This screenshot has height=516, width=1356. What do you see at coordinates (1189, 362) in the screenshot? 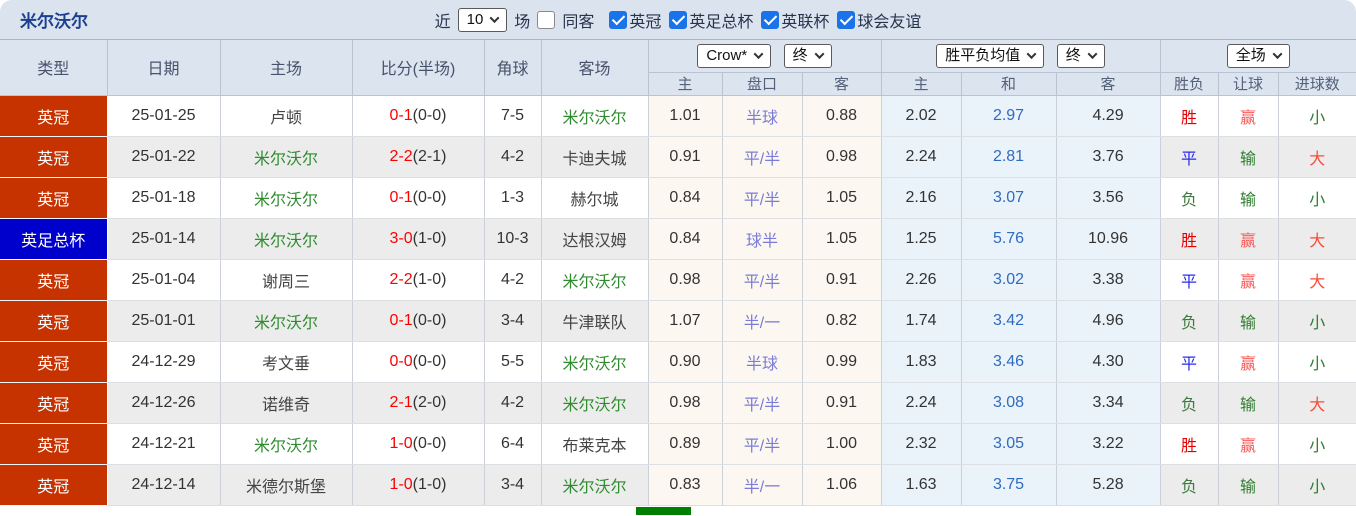
I see `outcome-result-cell: 平` at bounding box center [1189, 362].